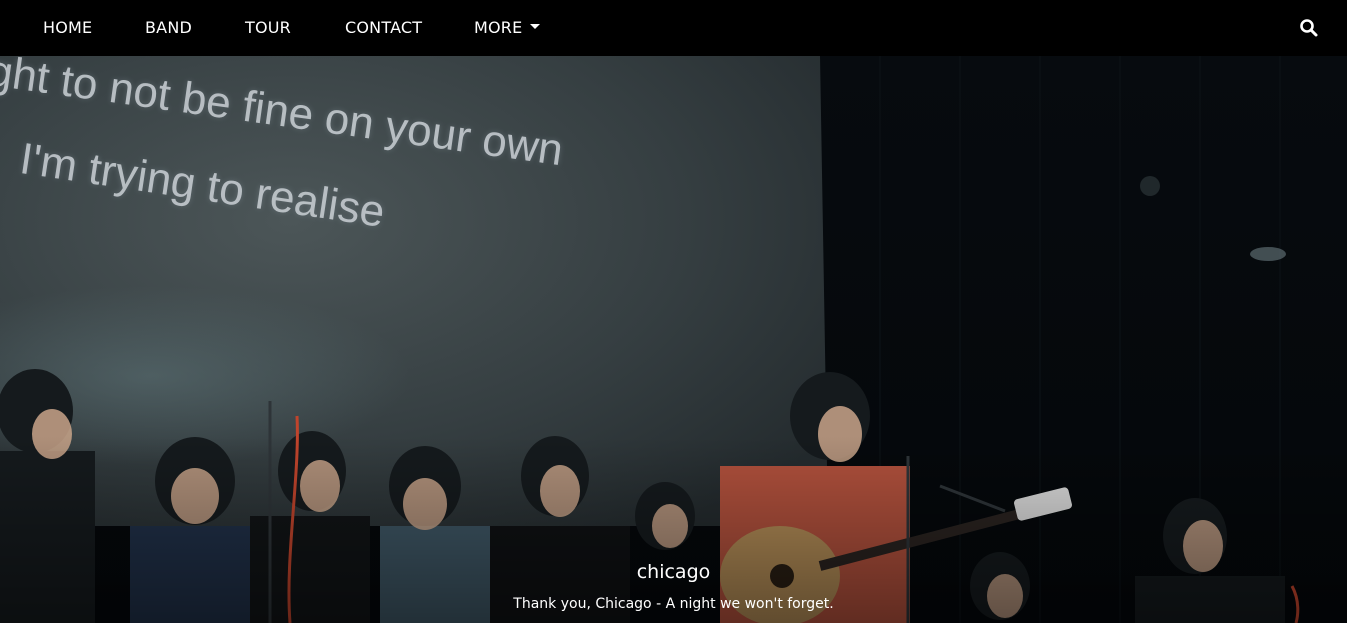 The image size is (1347, 623). What do you see at coordinates (673, 572) in the screenshot?
I see `slide-caption-title: chicago` at bounding box center [673, 572].